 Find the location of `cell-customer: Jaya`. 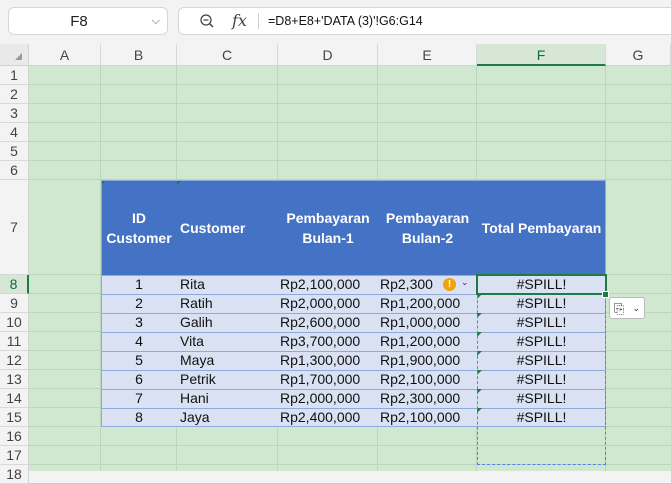

cell-customer: Jaya is located at coordinates (229, 417).